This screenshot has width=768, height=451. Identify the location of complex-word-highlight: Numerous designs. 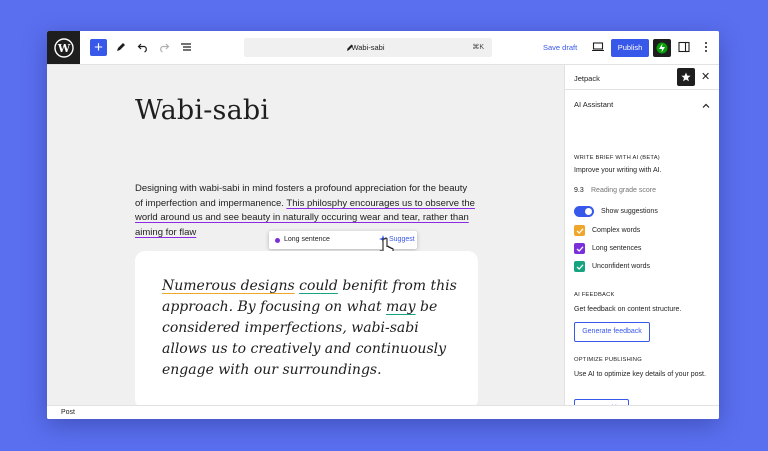
(228, 286).